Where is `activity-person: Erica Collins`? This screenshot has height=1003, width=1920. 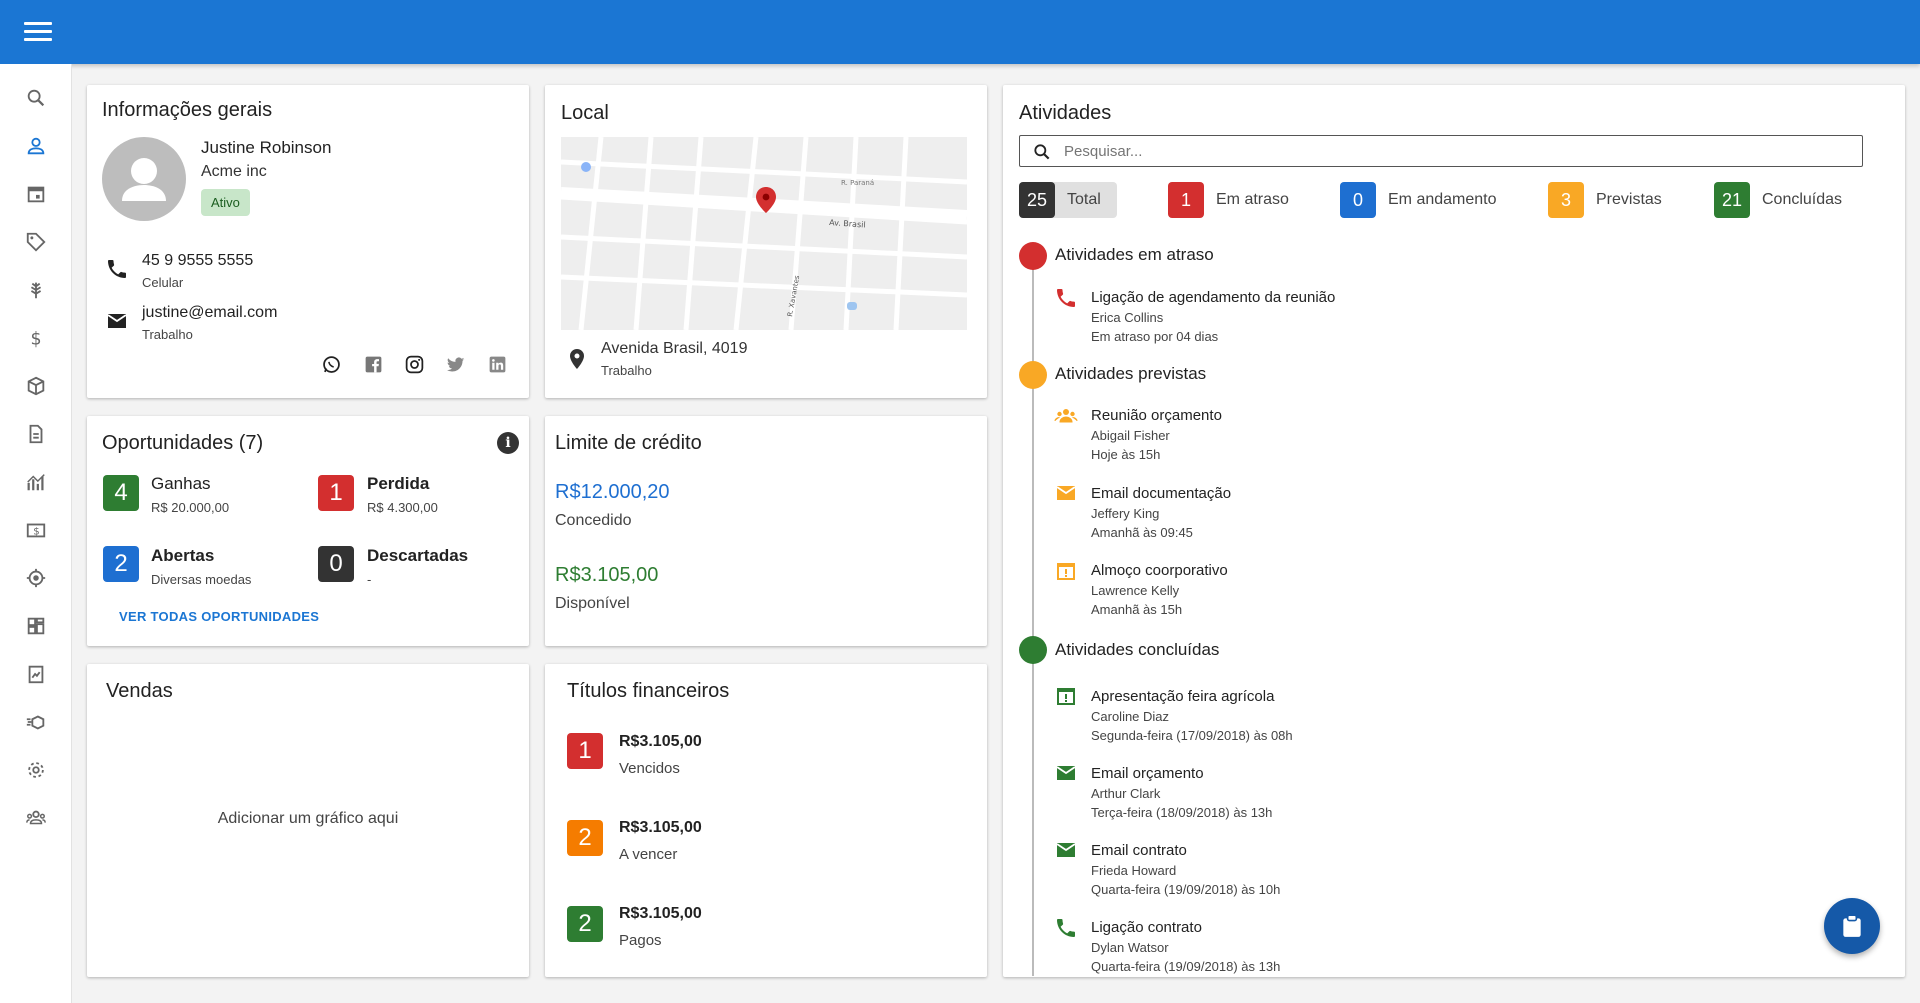
activity-person: Erica Collins is located at coordinates (1127, 317).